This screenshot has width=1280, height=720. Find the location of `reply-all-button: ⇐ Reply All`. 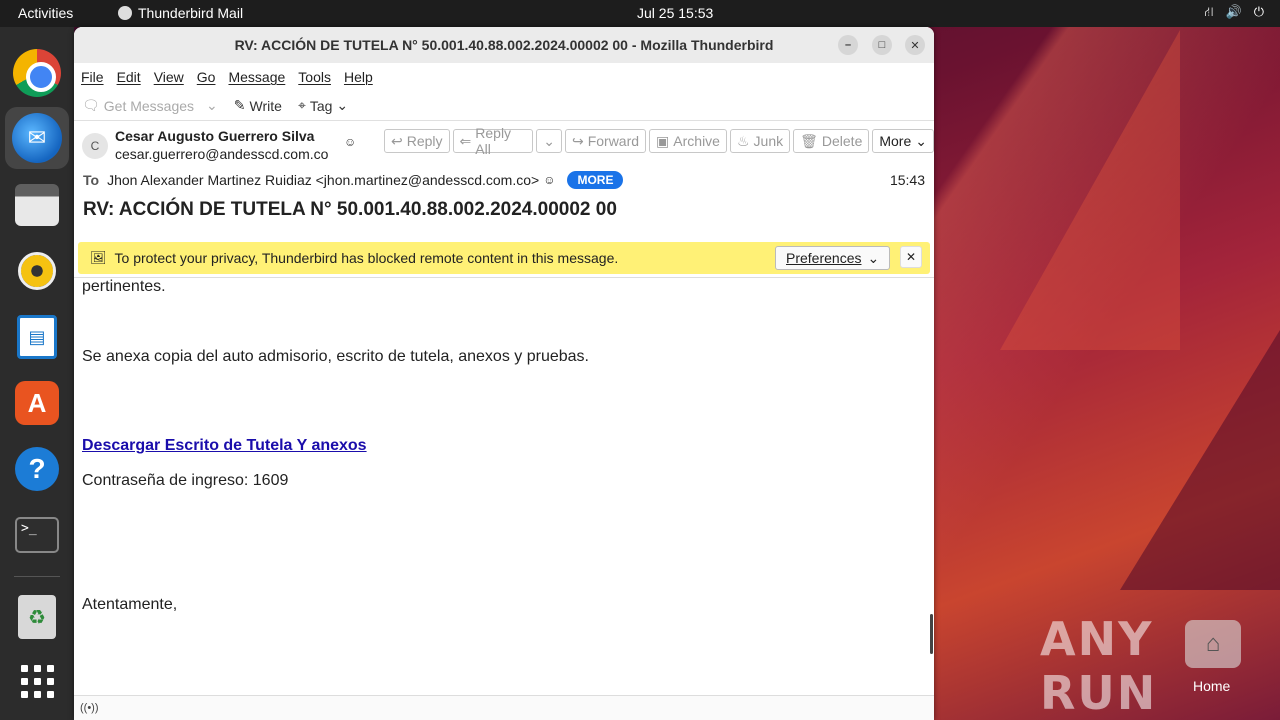

reply-all-button: ⇐ Reply All is located at coordinates (493, 141).